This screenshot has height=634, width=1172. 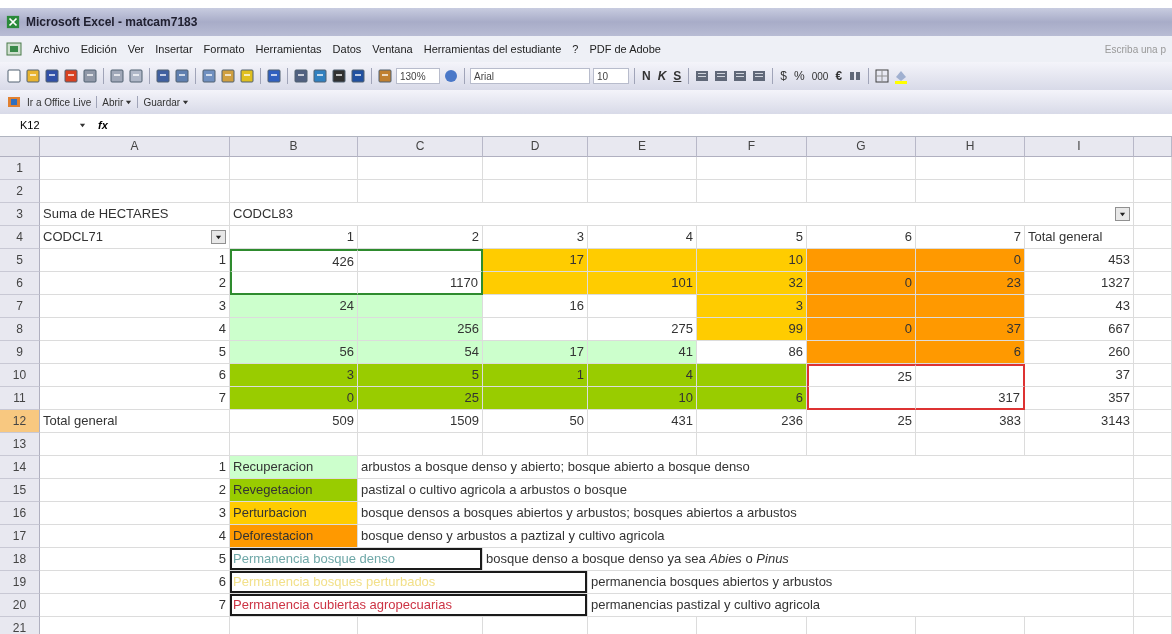 What do you see at coordinates (970, 260) in the screenshot?
I see `table-cell: 0` at bounding box center [970, 260].